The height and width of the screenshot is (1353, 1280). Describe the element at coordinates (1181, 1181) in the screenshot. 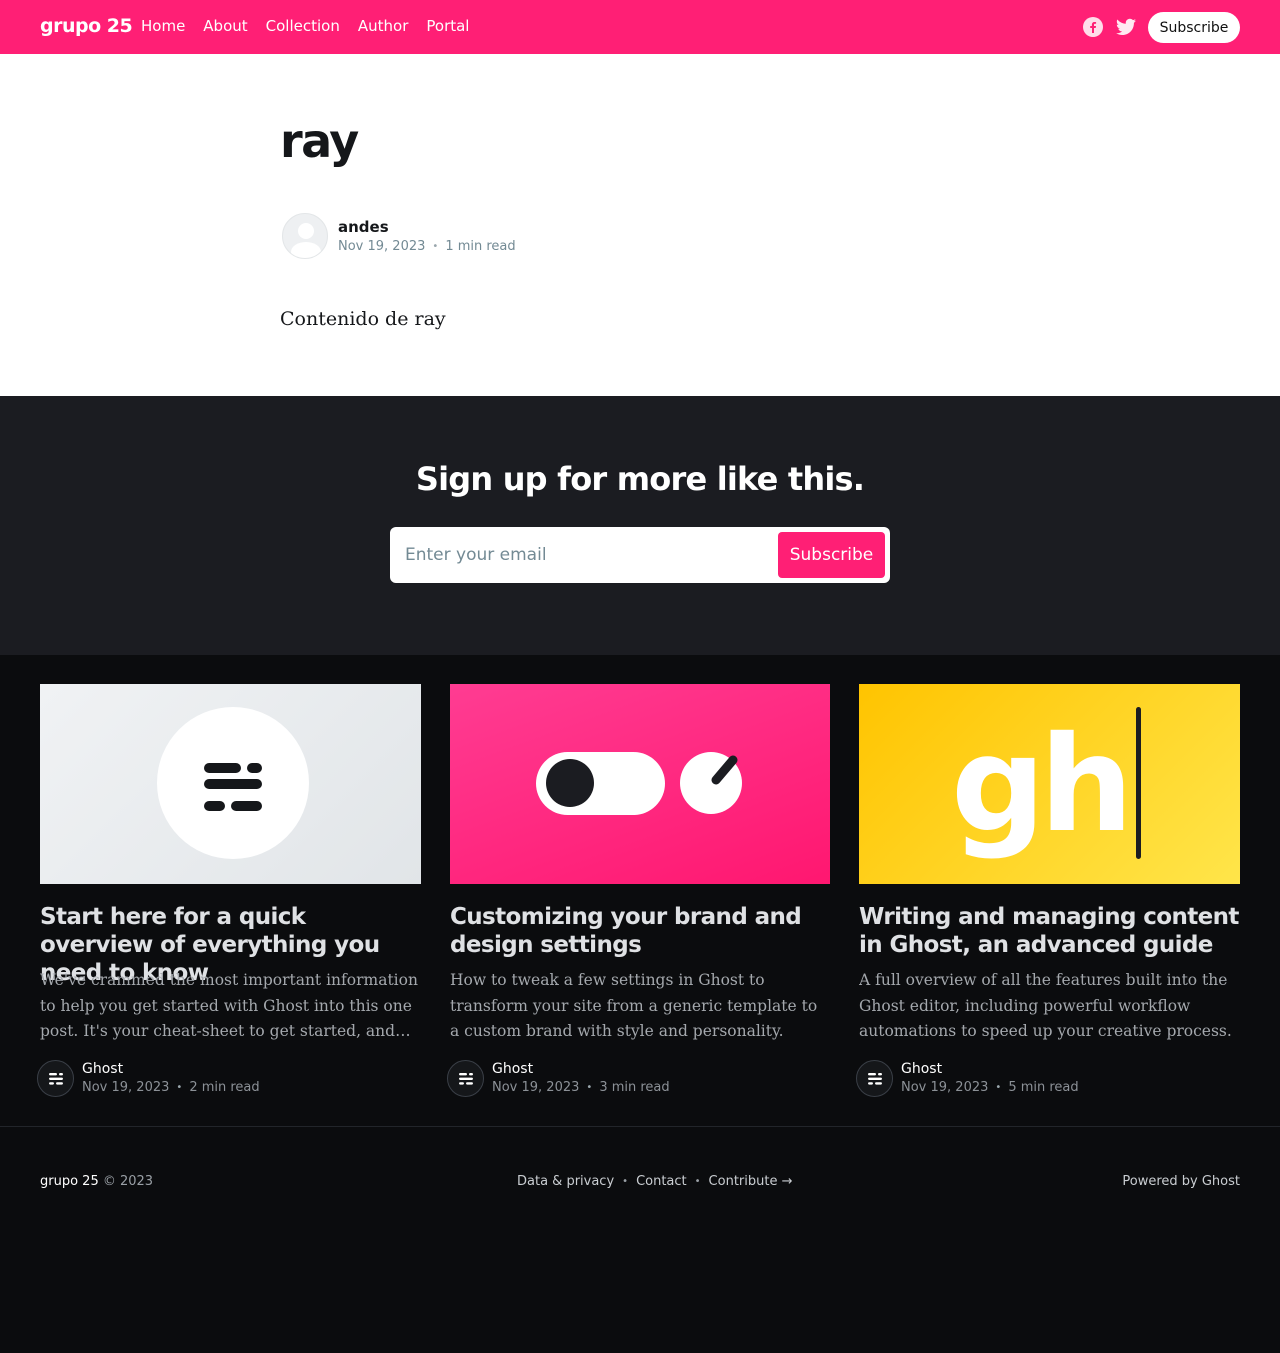

I see `powered-by-link: Powered by Ghost` at that location.